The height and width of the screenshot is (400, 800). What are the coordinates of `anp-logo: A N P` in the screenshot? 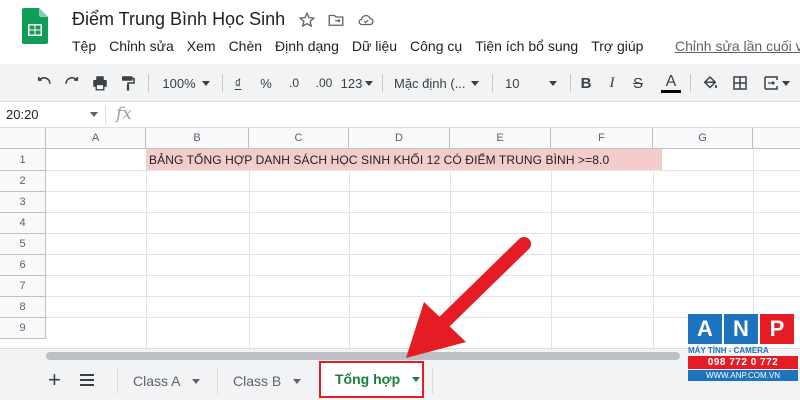 It's located at (743, 329).